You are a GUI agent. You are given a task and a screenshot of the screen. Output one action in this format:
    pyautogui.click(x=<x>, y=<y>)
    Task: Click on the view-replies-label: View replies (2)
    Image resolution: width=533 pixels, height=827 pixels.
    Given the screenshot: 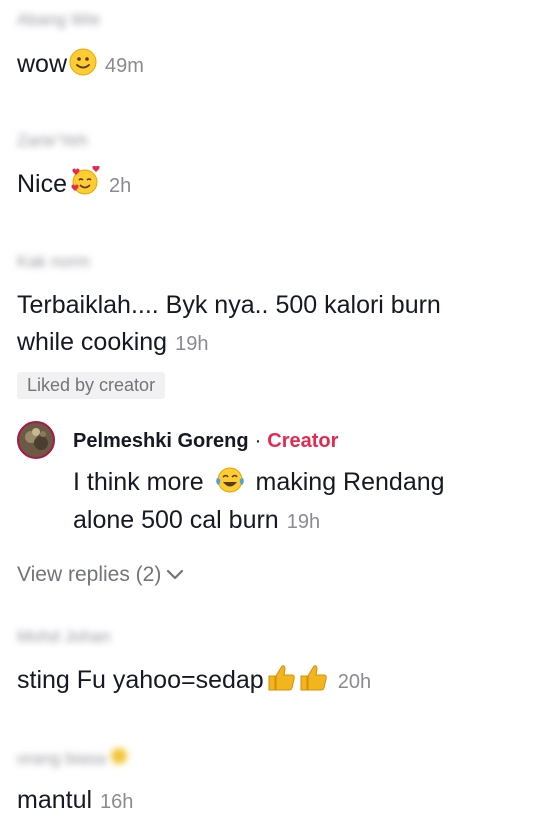 What is the action you would take?
    pyautogui.click(x=89, y=574)
    